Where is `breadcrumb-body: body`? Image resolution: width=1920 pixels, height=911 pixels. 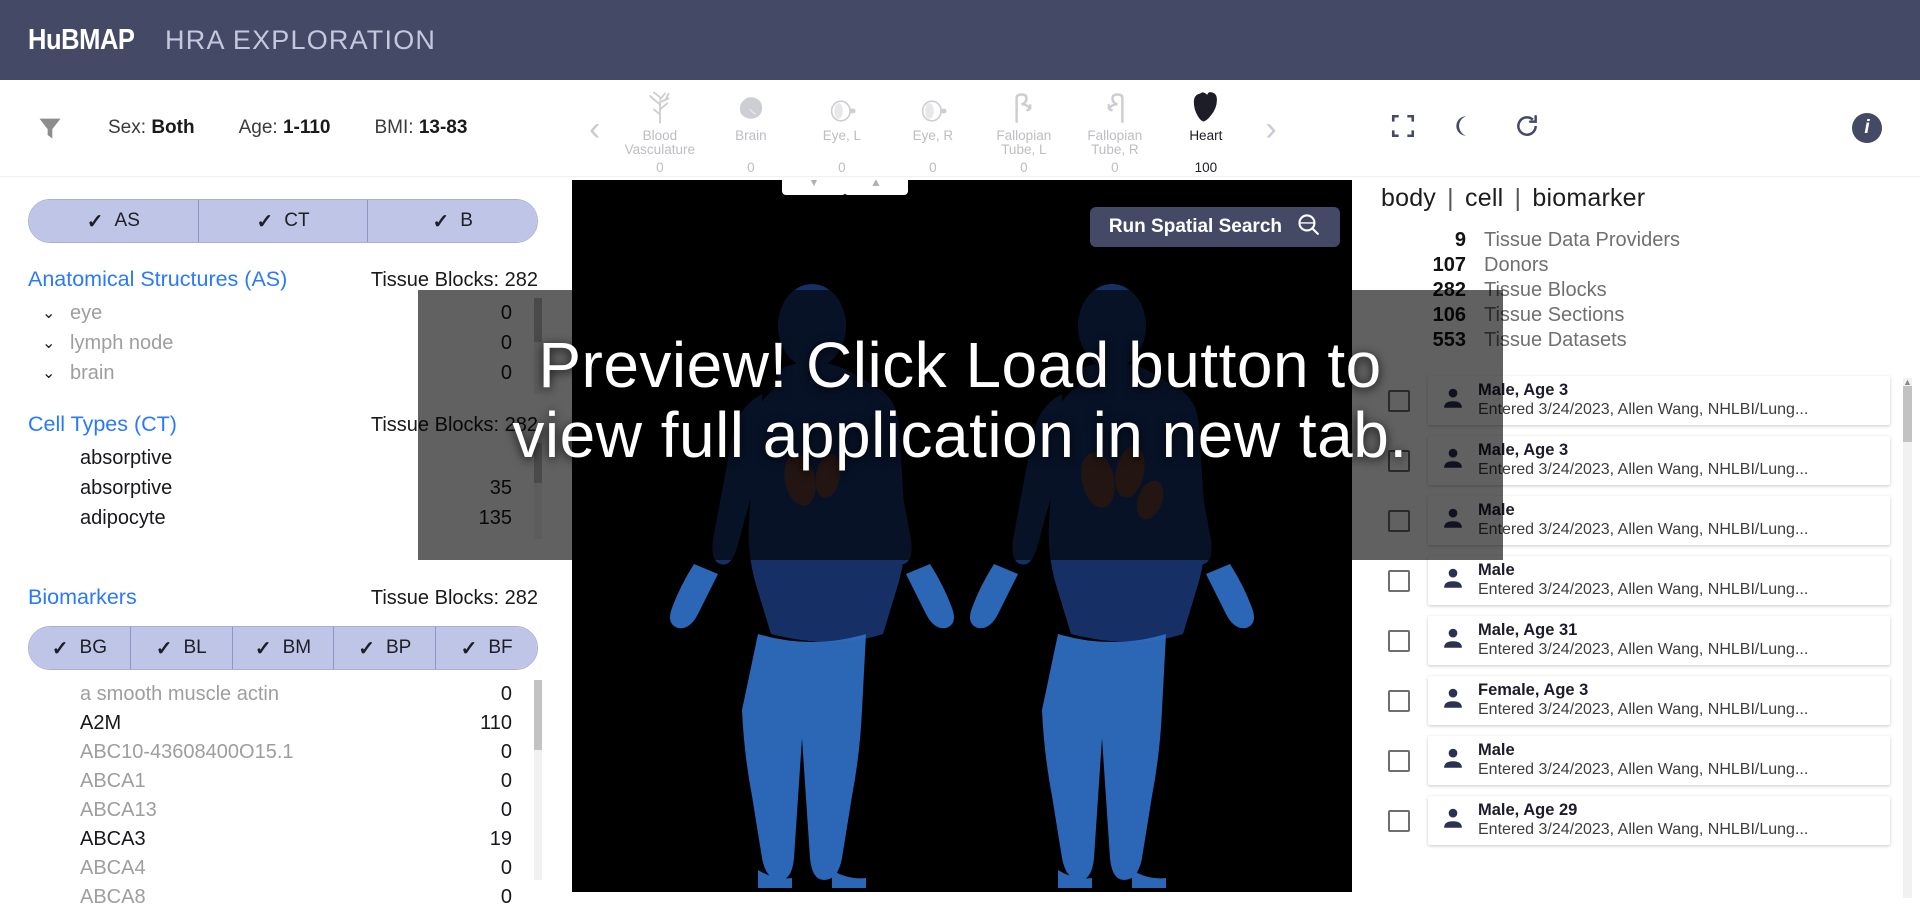 breadcrumb-body: body is located at coordinates (1408, 198).